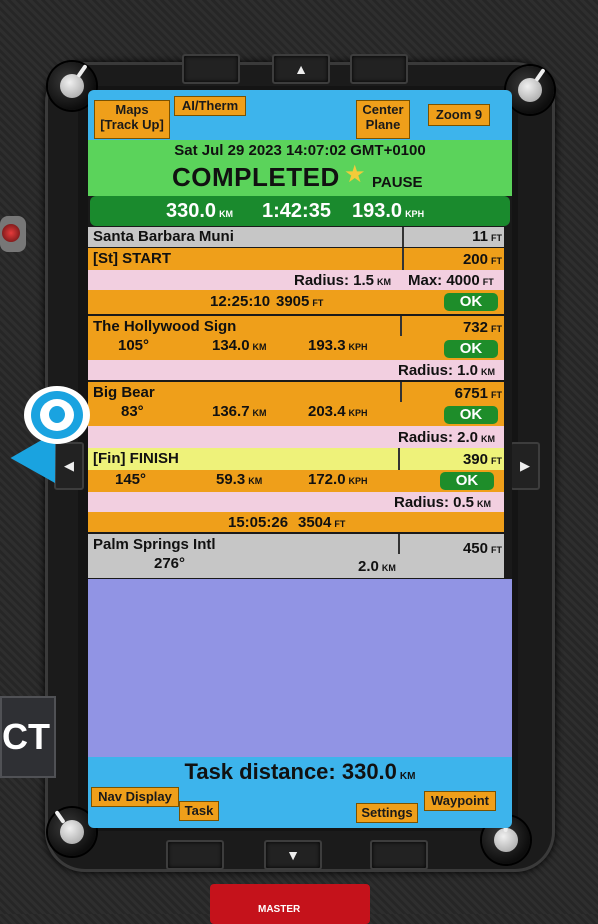 This screenshot has height=924, width=598. What do you see at coordinates (451, 280) in the screenshot?
I see `start-max: Max: 4000 FT` at bounding box center [451, 280].